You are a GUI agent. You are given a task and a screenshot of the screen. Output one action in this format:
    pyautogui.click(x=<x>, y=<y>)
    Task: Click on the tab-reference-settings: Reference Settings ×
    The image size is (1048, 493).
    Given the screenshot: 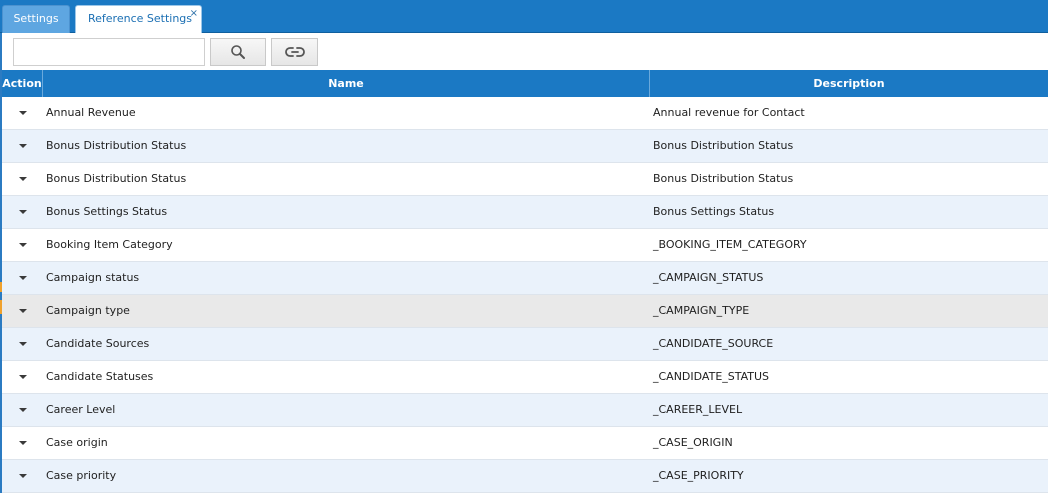 What is the action you would take?
    pyautogui.click(x=138, y=19)
    